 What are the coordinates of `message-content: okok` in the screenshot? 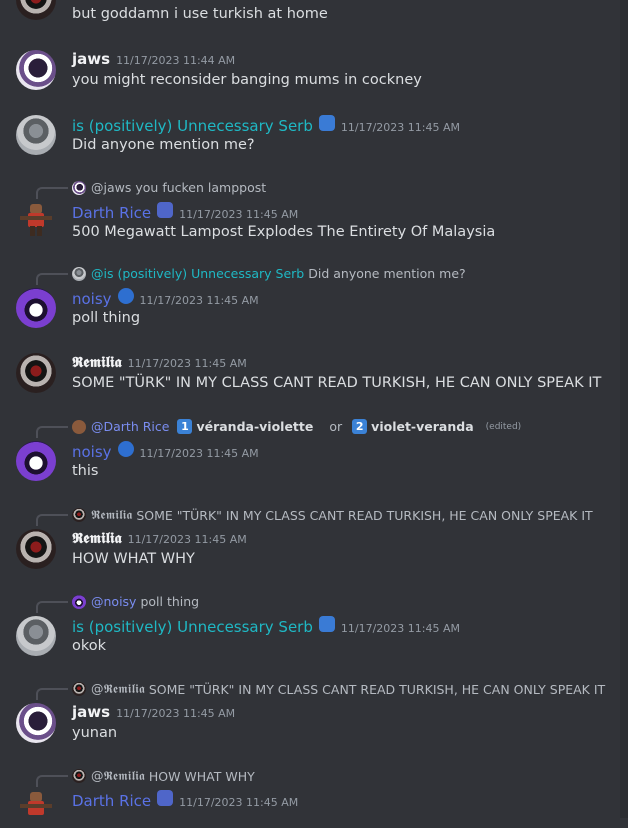 It's located at (89, 646).